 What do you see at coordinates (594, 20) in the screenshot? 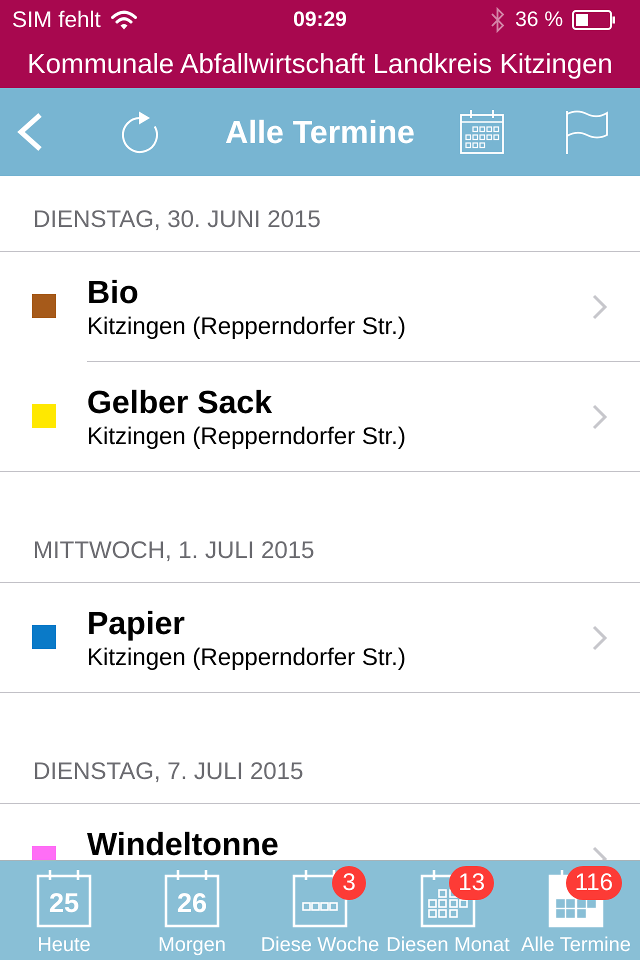
I see `battery-icon` at bounding box center [594, 20].